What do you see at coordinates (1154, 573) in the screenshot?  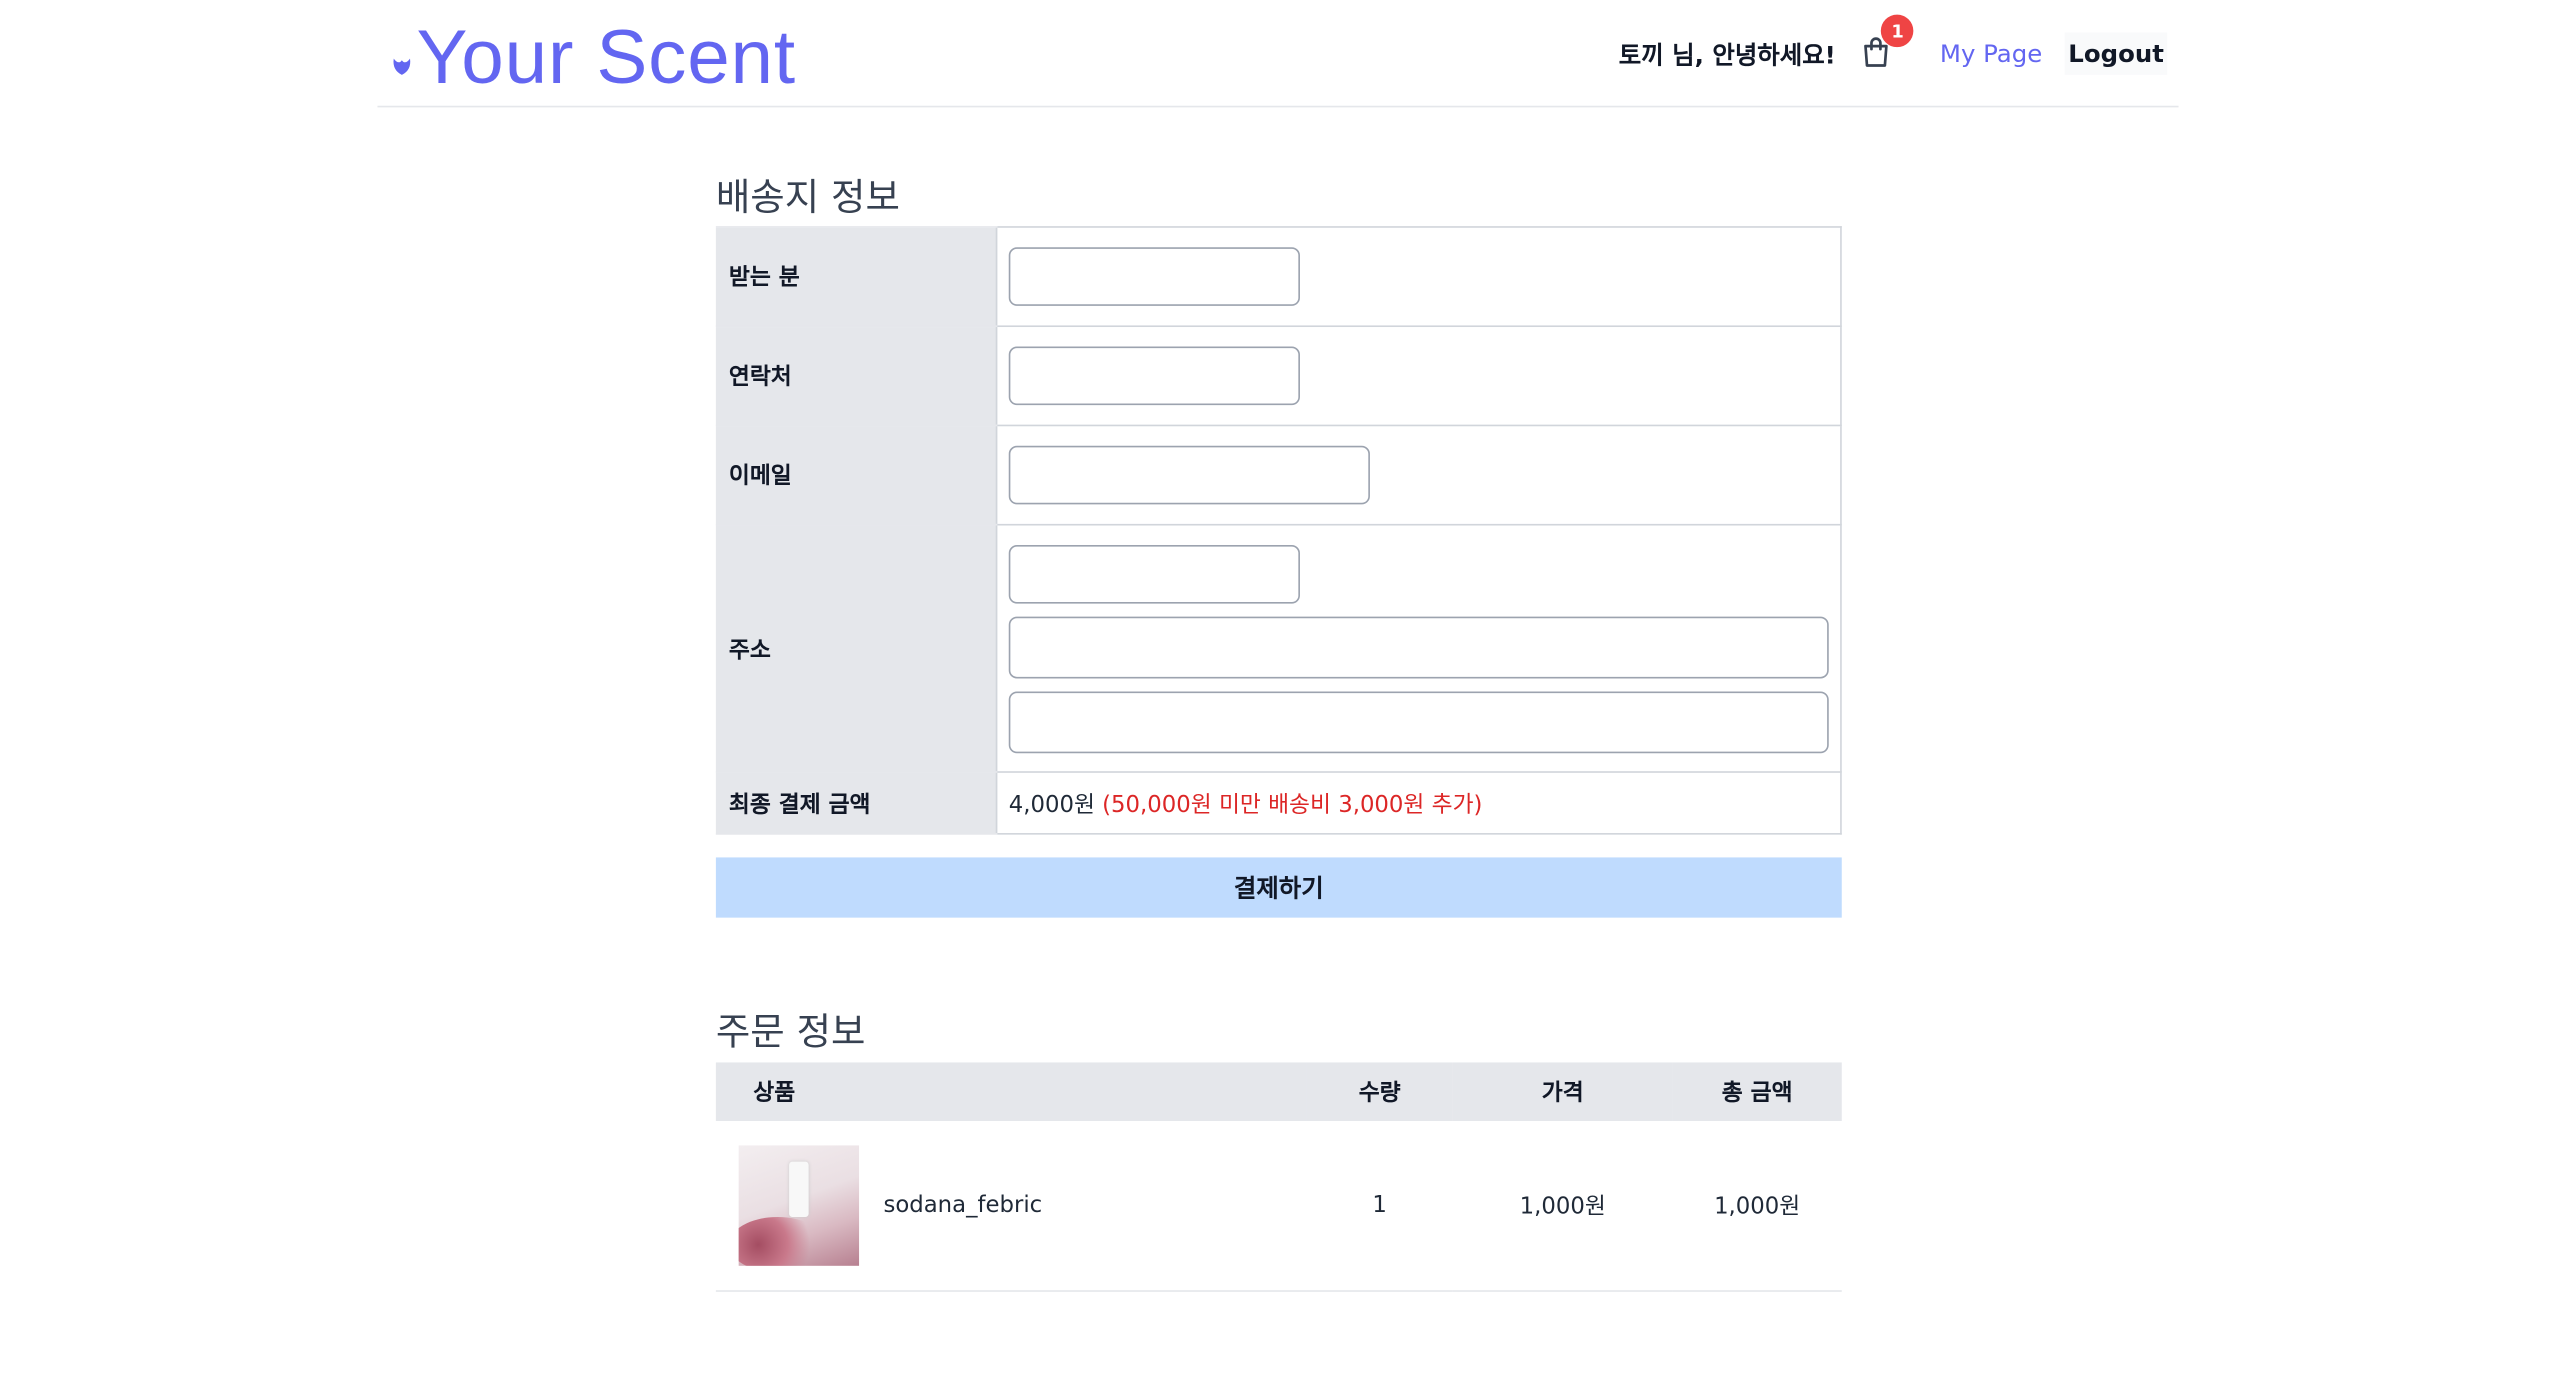 I see `postcode-input` at bounding box center [1154, 573].